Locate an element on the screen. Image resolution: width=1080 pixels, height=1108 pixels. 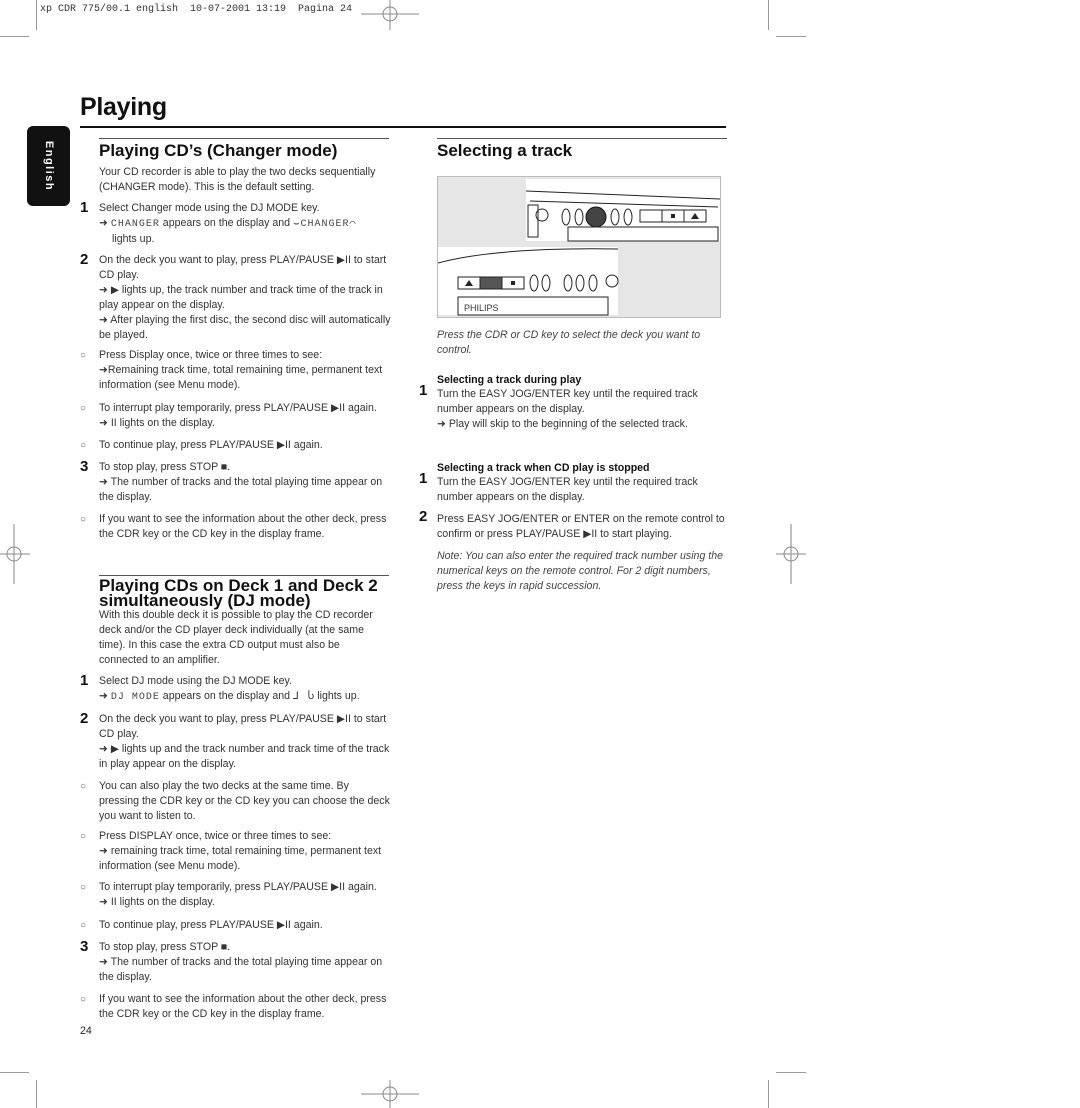
subsection-heading: Selecting a track during play is located at coordinates (509, 380).